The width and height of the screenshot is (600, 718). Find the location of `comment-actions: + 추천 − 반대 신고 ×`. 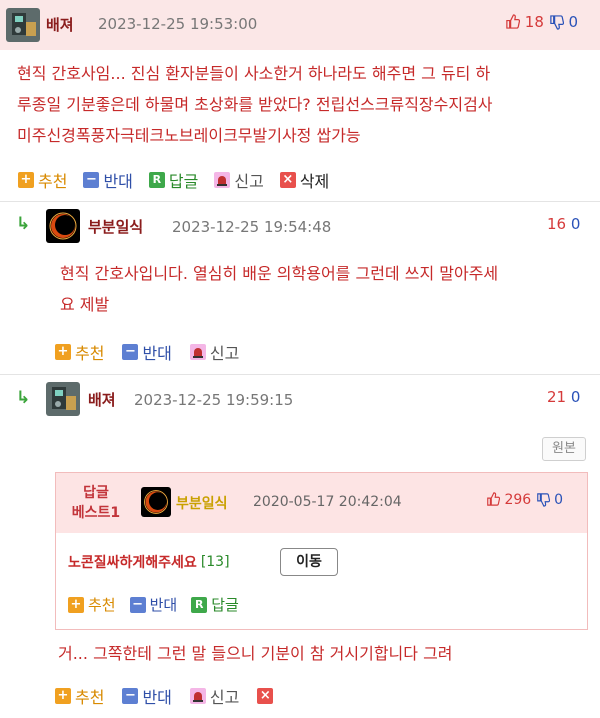

comment-actions: + 추천 − 반대 신고 × is located at coordinates (166, 696).